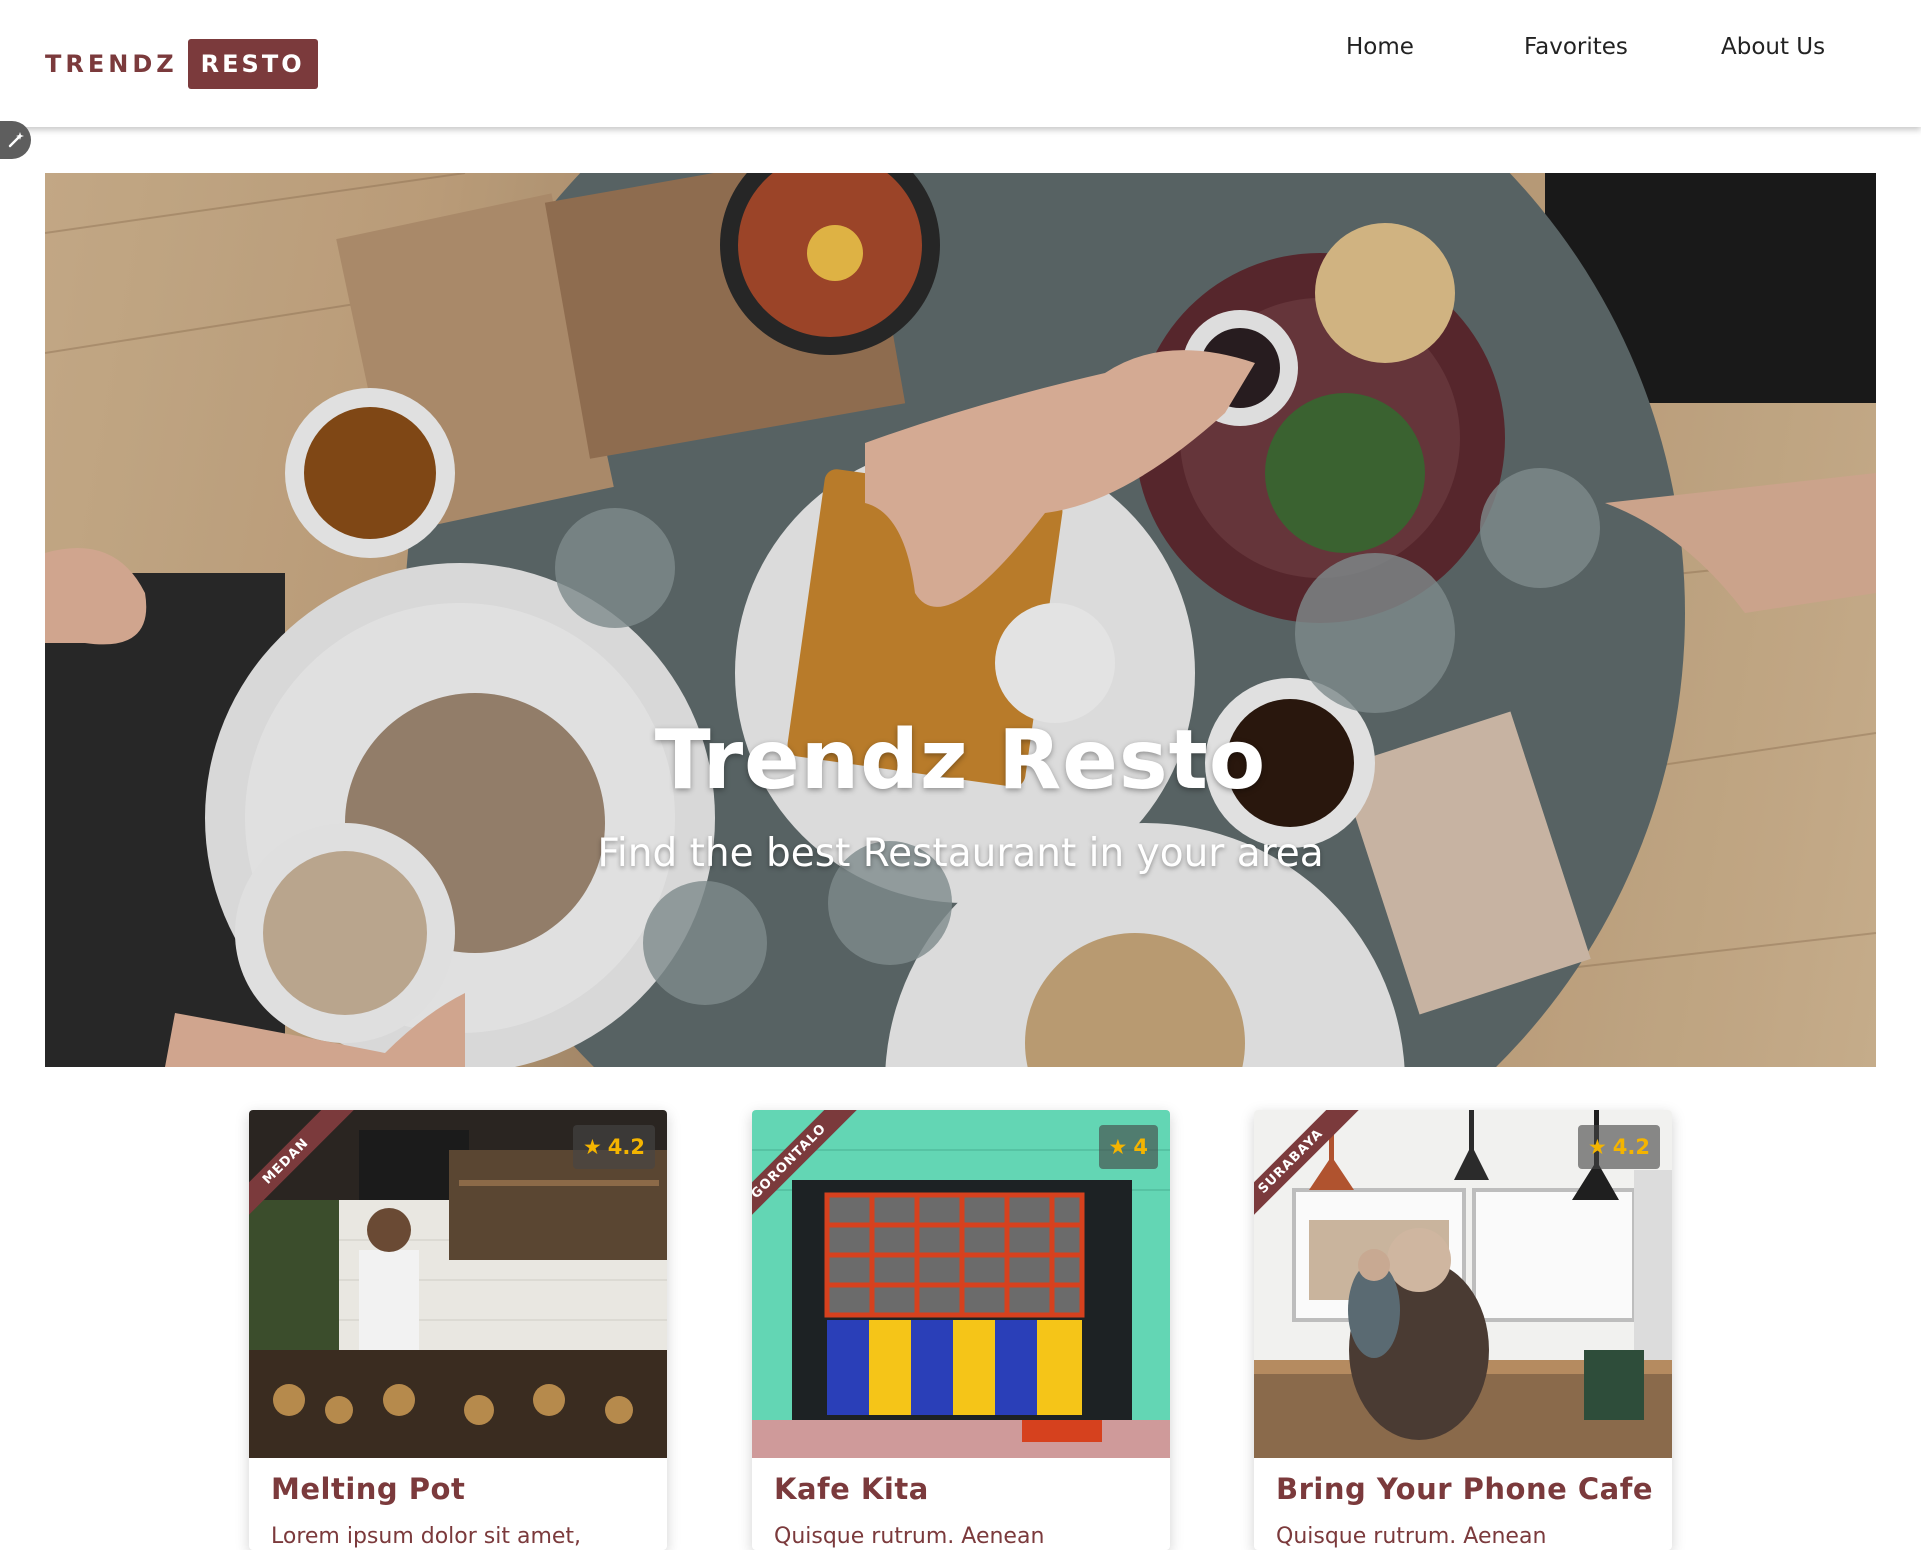 This screenshot has height=1550, width=1921. Describe the element at coordinates (960, 63) in the screenshot. I see `site-header: TRENDZ RESTO Home Favorites About Us` at that location.